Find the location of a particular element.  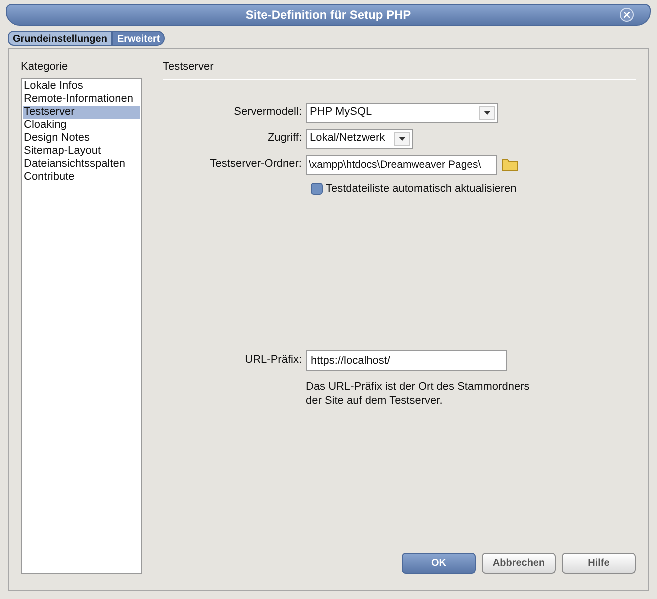

field-label: Servermodell: is located at coordinates (268, 112).